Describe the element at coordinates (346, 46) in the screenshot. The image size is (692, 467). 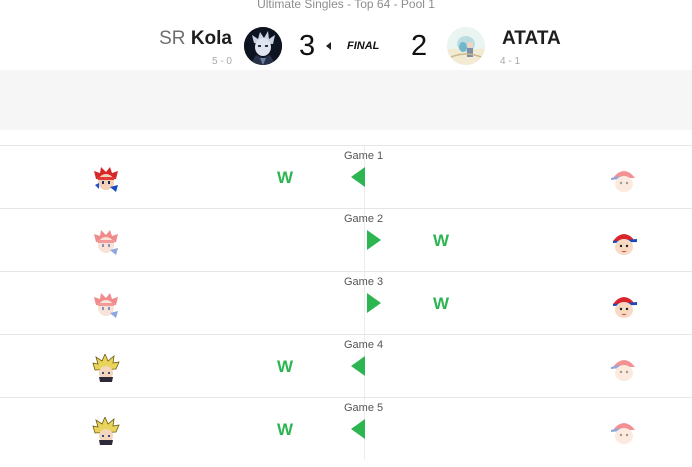
I see `match-header: SR Kola 5 - 0 3 FINAL 2 ATATA 4 - 1` at that location.